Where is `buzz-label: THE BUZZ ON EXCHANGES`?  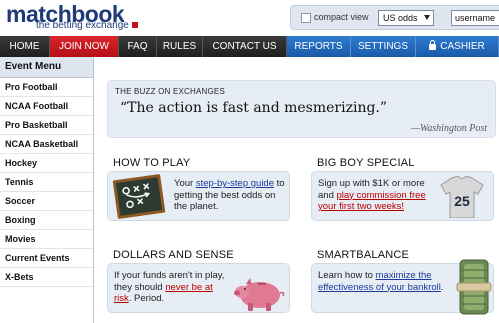
buzz-label: THE BUZZ ON EXCHANGES is located at coordinates (170, 91).